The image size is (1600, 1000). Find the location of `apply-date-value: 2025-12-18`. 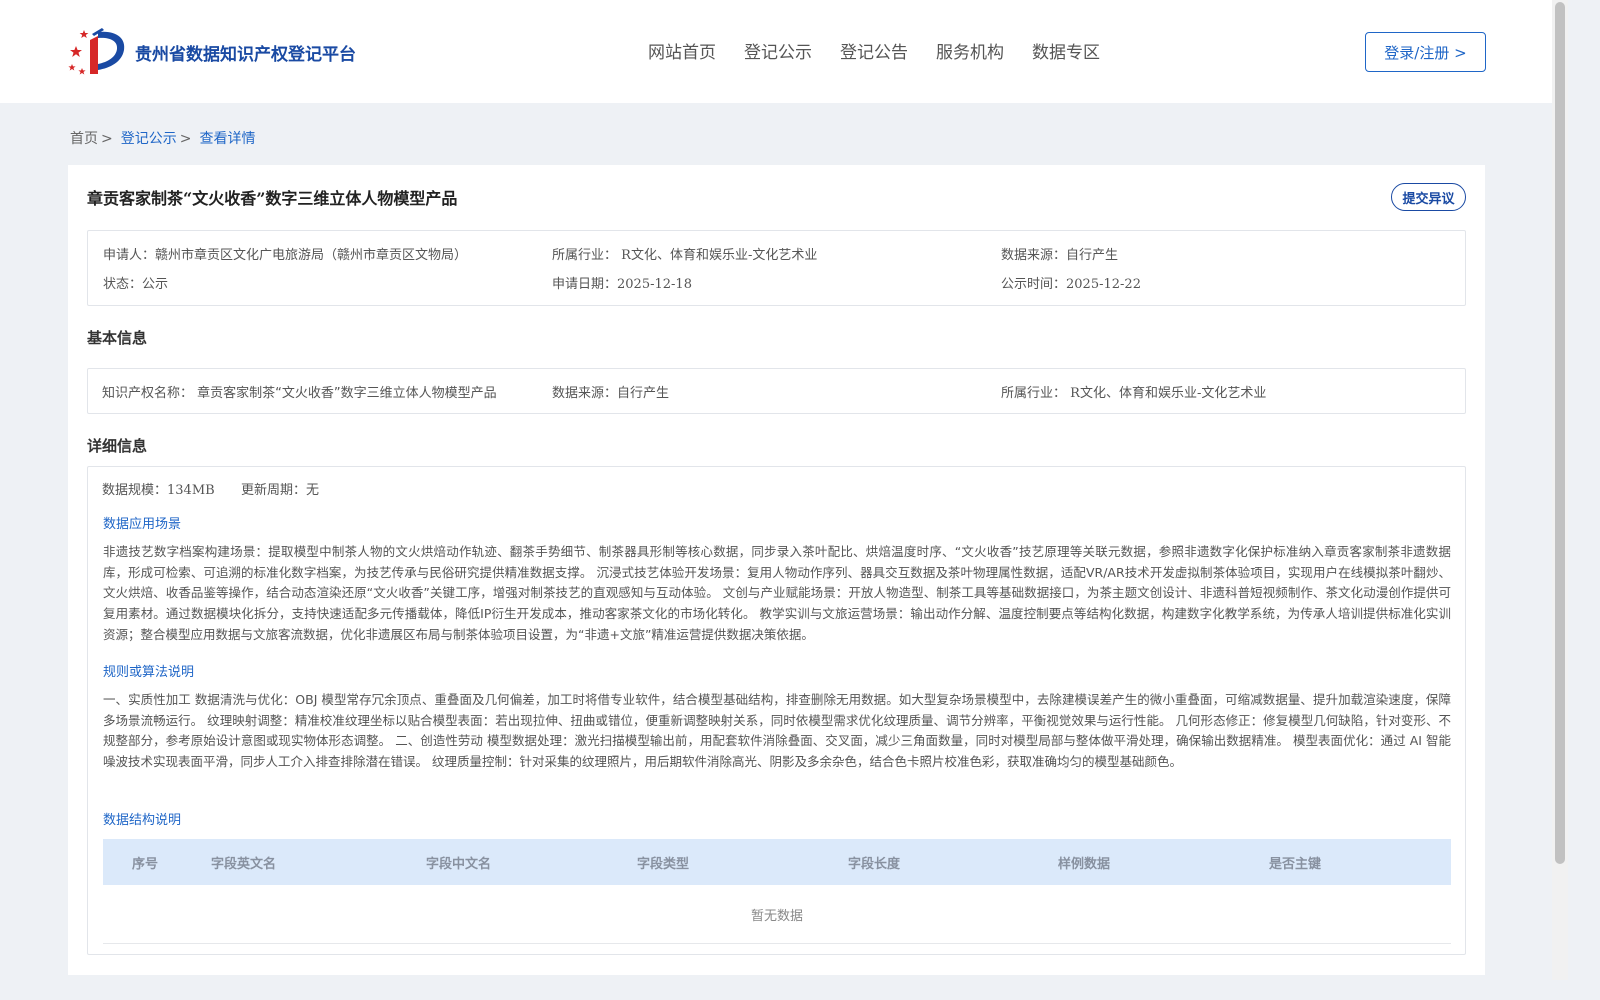

apply-date-value: 2025-12-18 is located at coordinates (654, 284).